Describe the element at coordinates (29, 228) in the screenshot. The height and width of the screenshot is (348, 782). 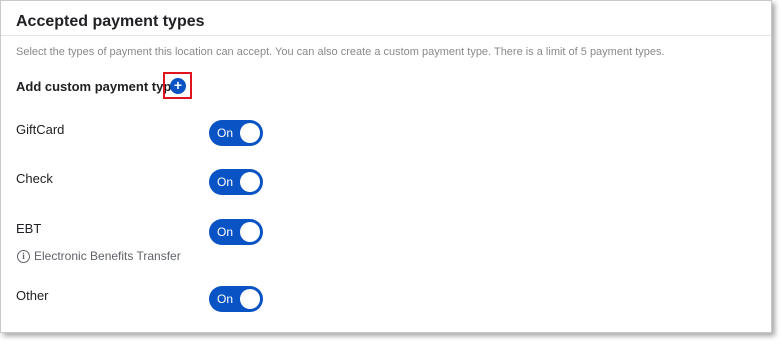
I see `payment-type-label-ebt: EBT` at that location.